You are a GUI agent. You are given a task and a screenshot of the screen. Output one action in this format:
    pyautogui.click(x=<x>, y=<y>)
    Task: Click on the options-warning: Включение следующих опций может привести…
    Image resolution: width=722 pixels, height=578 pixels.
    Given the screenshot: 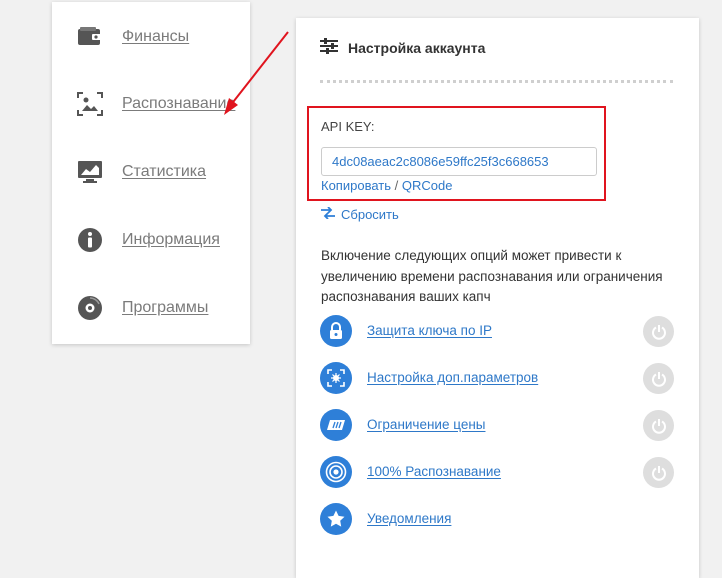 What is the action you would take?
    pyautogui.click(x=492, y=276)
    